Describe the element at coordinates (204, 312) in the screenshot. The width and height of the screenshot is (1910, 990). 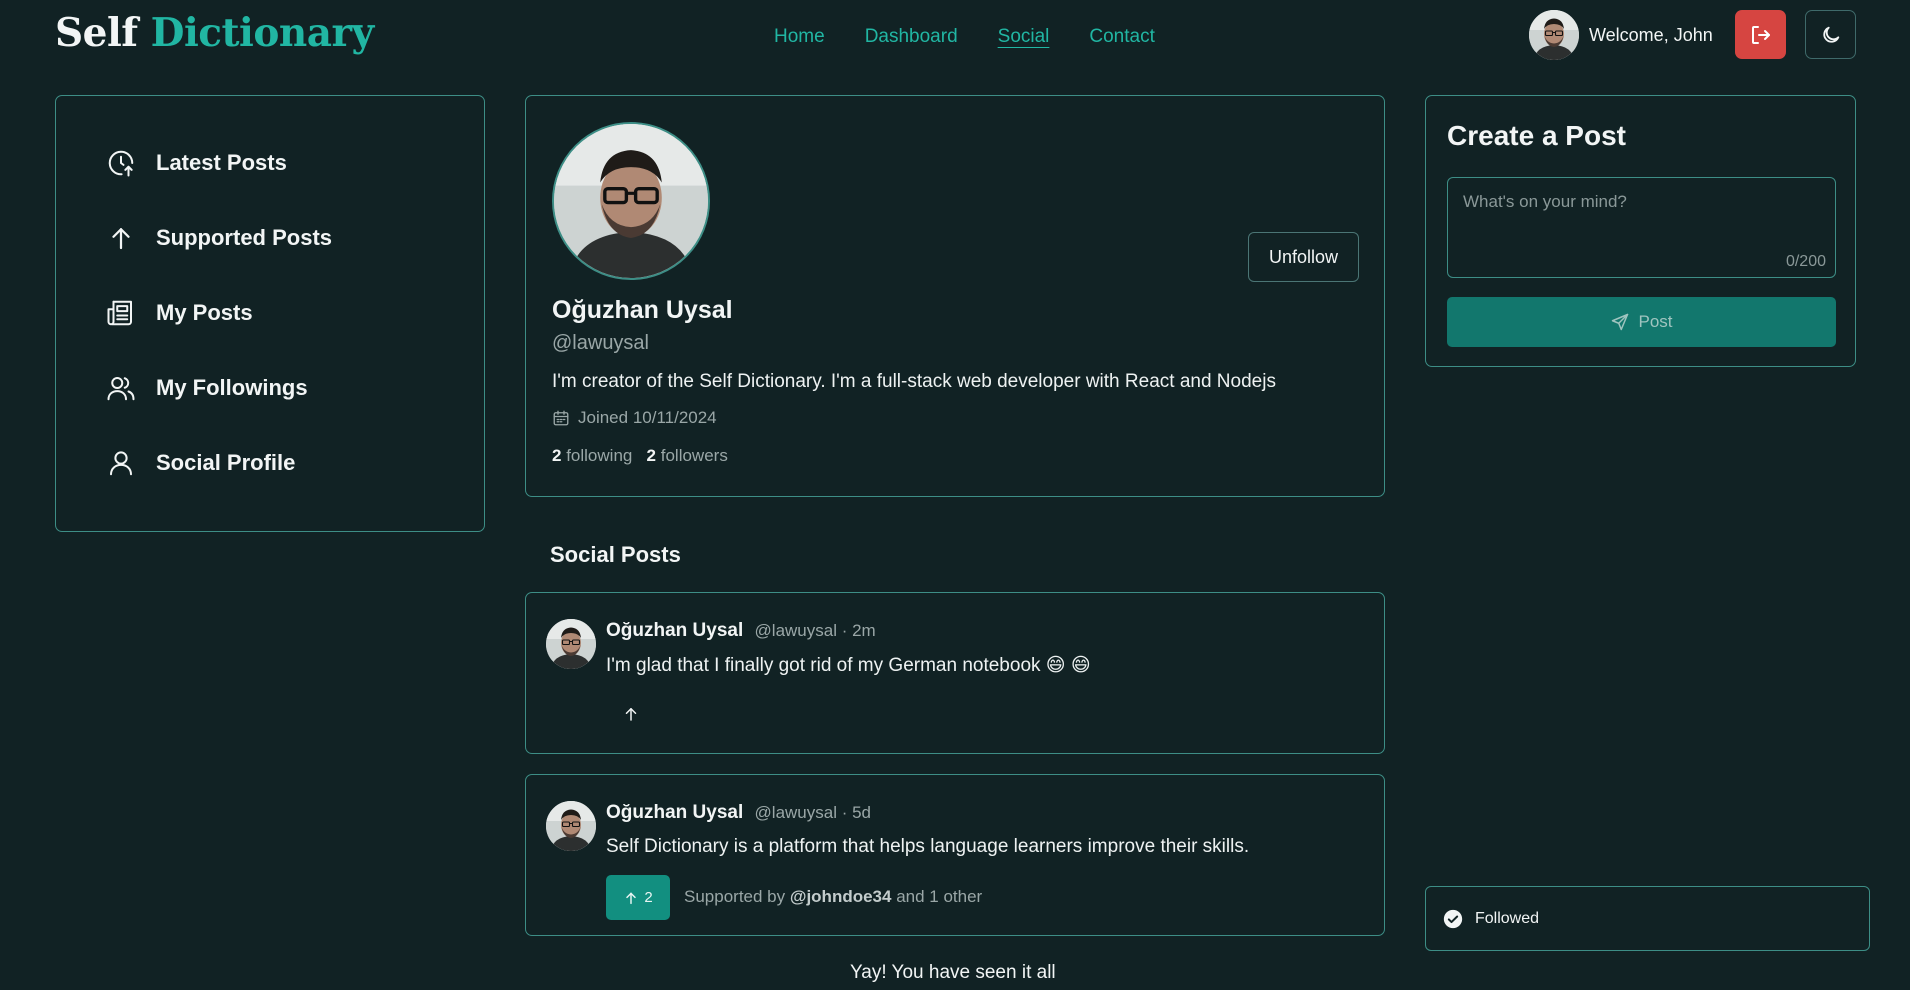
I see `sidebar-item-label: My Posts` at that location.